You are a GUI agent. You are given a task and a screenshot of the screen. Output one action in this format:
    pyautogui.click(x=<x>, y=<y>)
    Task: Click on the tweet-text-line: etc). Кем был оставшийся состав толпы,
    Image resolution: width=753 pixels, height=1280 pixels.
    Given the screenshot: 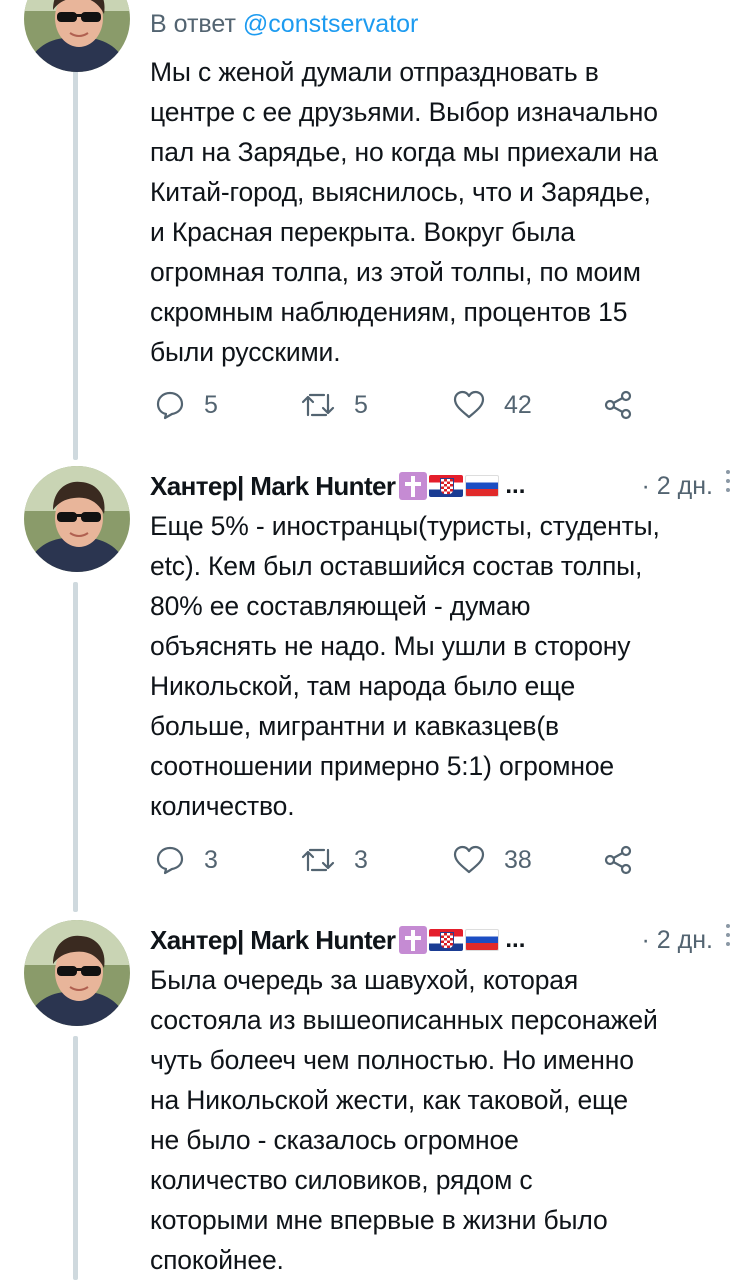 What is the action you would take?
    pyautogui.click(x=396, y=566)
    